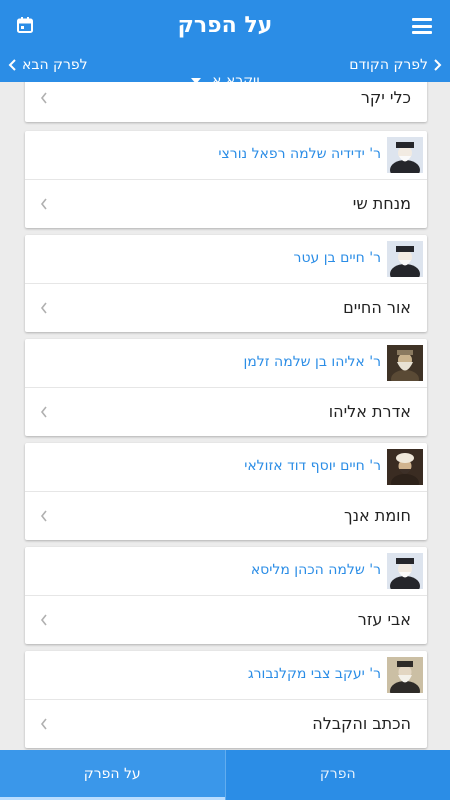 The image size is (450, 800). Describe the element at coordinates (225, 70) in the screenshot. I see `chapter-navigation: לפרק הקודם ויקרא א לפרק הבא` at that location.